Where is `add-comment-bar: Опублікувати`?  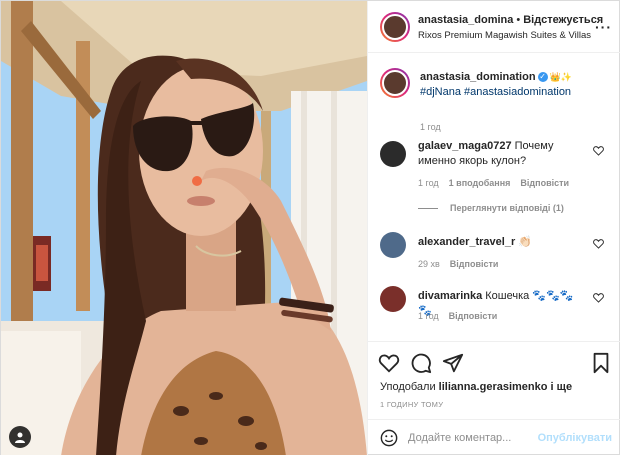
add-comment-bar: Опублікувати is located at coordinates (494, 437).